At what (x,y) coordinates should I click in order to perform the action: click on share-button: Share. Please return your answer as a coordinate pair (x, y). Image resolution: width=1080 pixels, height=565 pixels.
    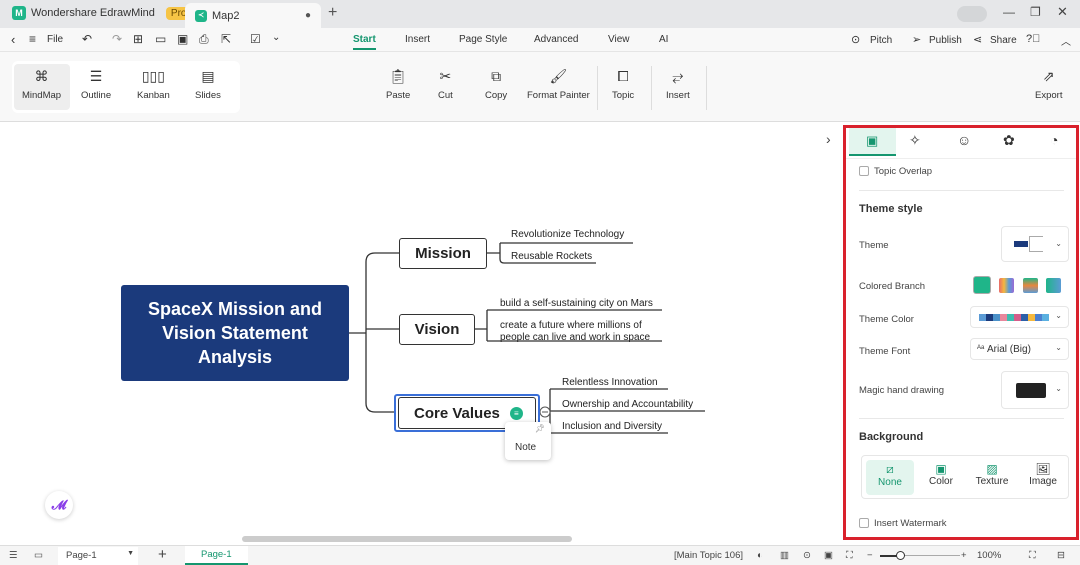
    Looking at the image, I should click on (1003, 40).